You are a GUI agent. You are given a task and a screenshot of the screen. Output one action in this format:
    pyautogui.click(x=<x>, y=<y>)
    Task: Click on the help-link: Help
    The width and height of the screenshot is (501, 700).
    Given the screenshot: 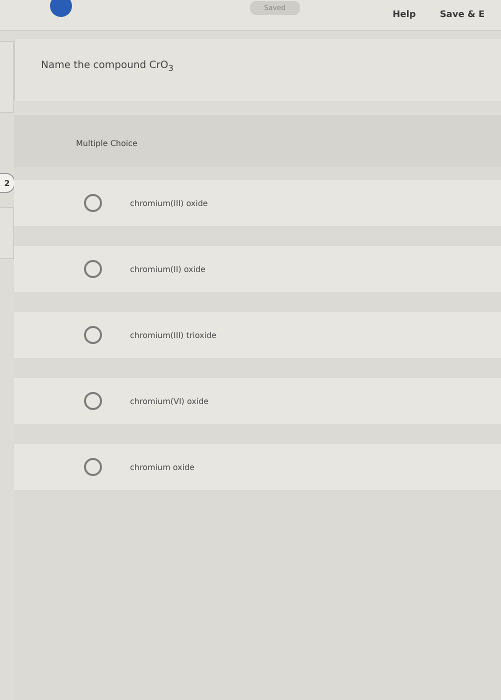 What is the action you would take?
    pyautogui.click(x=404, y=15)
    